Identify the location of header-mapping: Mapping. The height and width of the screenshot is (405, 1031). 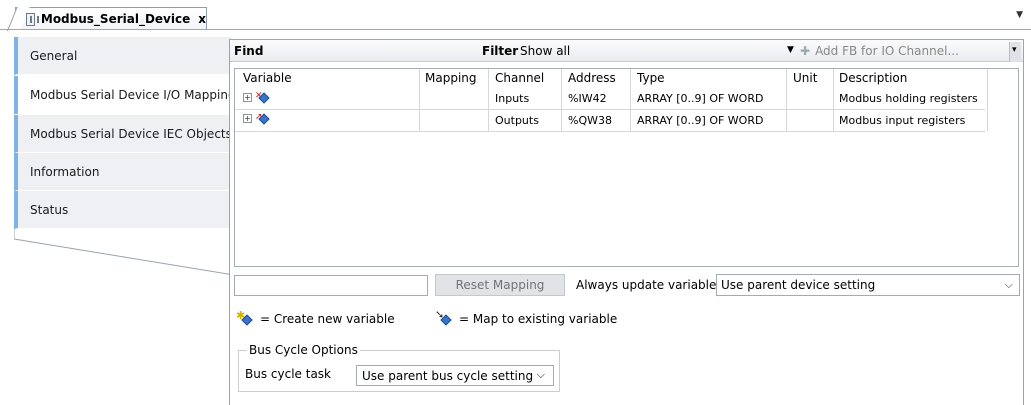
(451, 78).